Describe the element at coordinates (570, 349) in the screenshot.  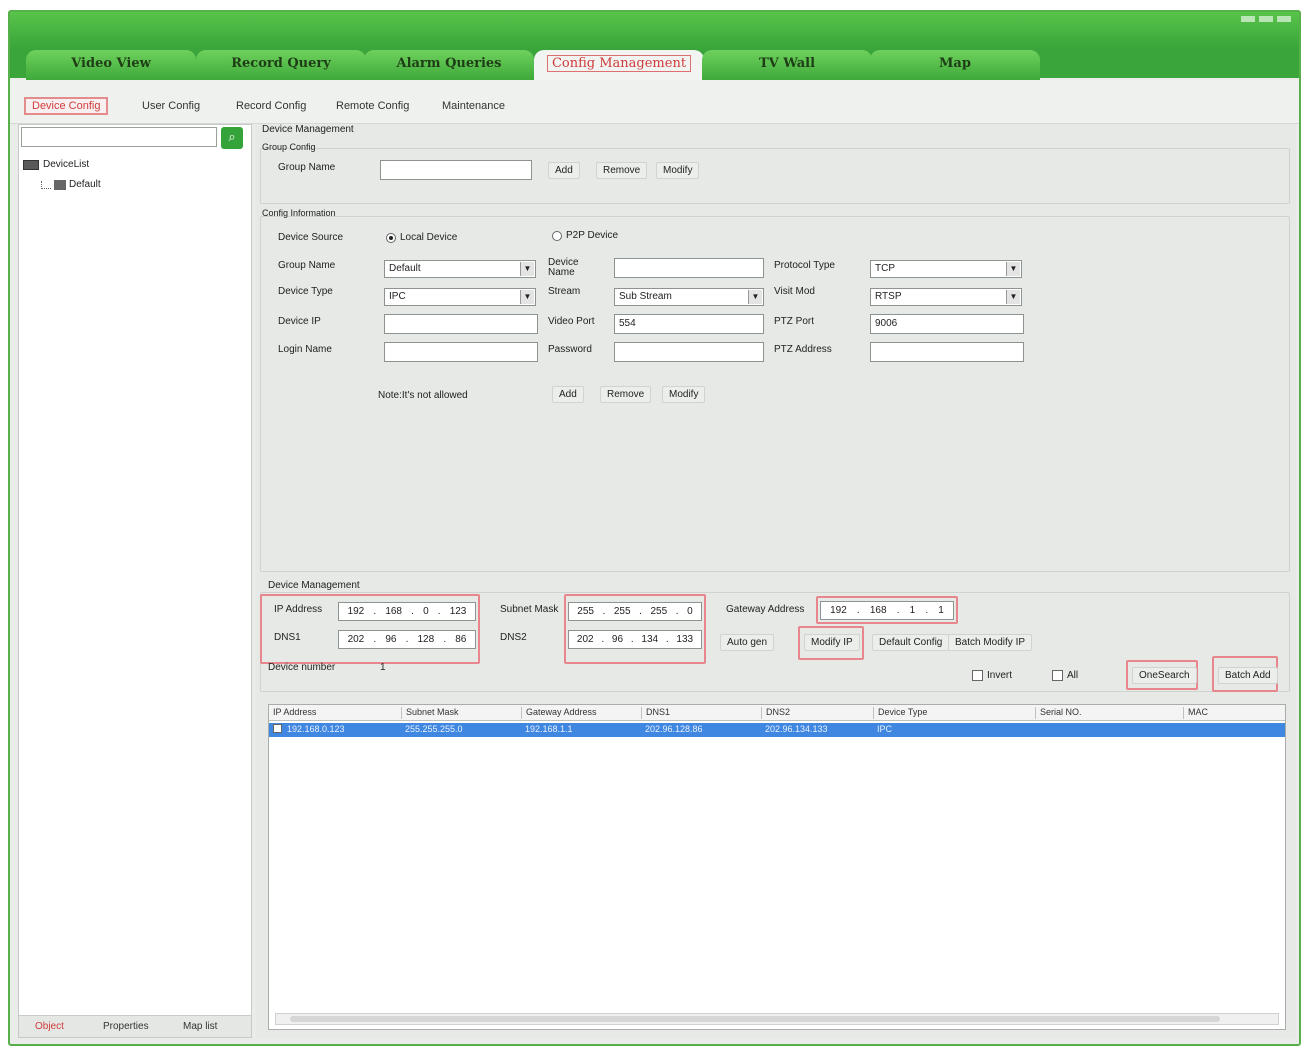
I see `password-label: Password` at that location.